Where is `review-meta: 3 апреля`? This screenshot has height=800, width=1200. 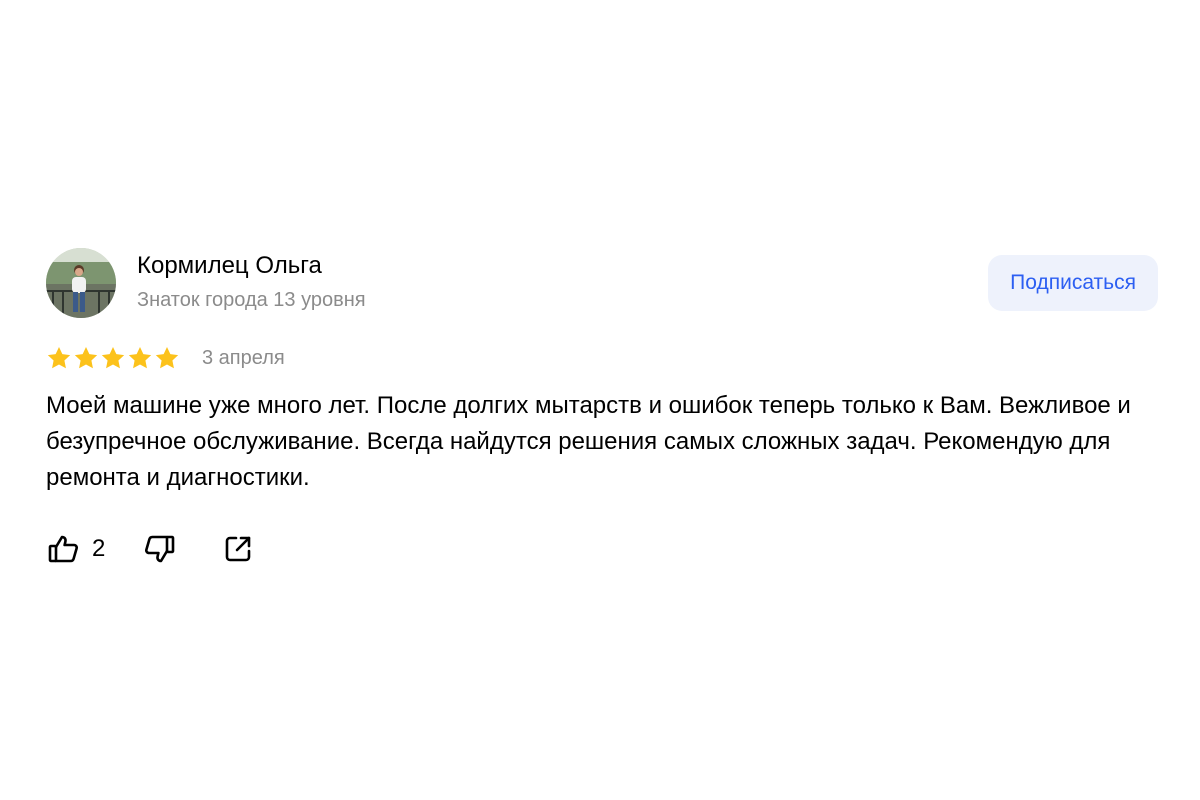 review-meta: 3 апреля is located at coordinates (602, 358).